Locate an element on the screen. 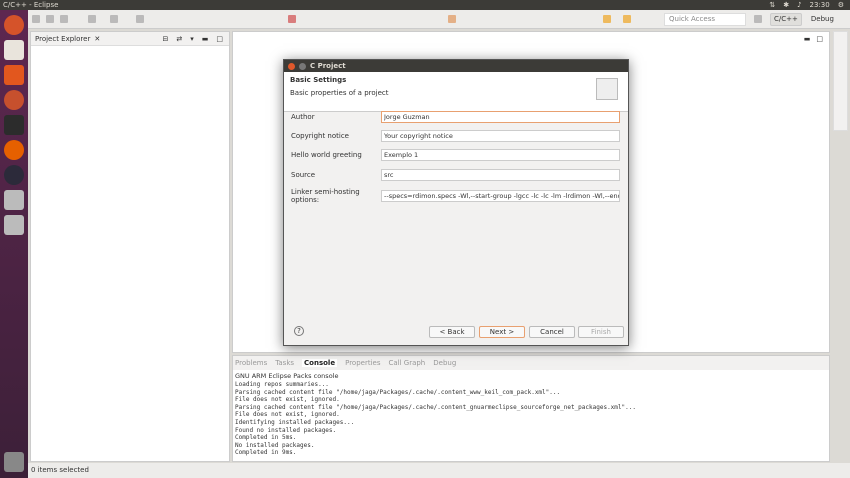 This screenshot has height=478, width=850. wizard-banner-icon is located at coordinates (607, 89).